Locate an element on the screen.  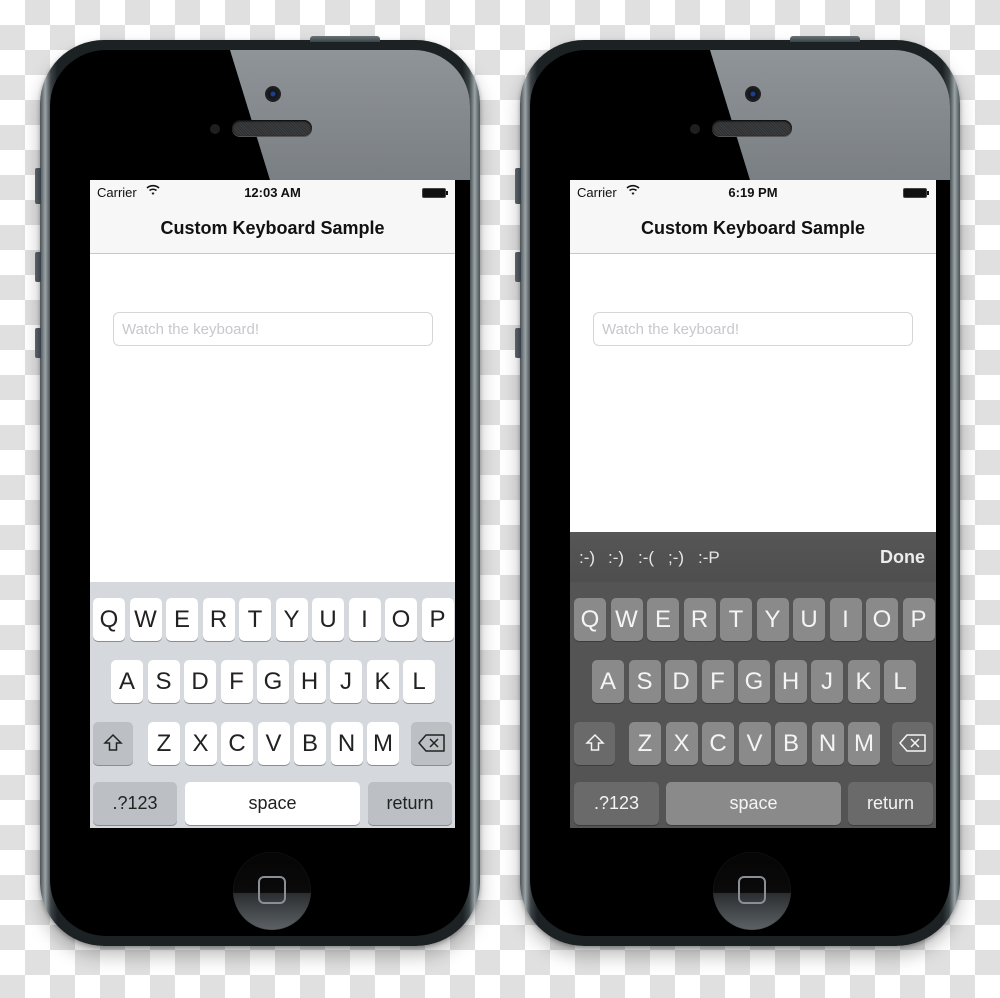
done-button: Done is located at coordinates (902, 557).